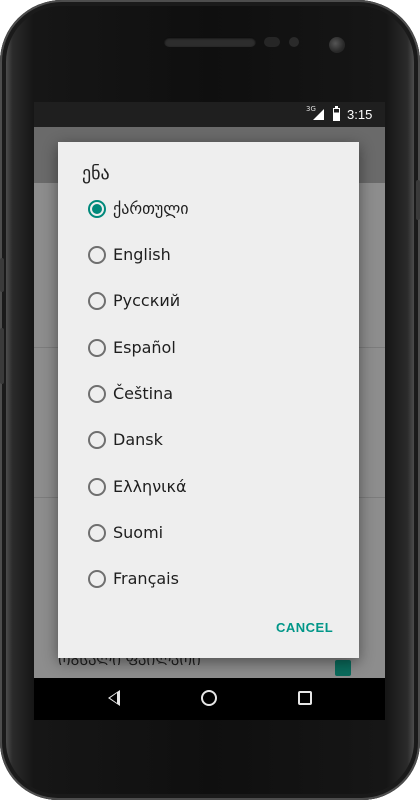  What do you see at coordinates (211, 349) in the screenshot?
I see `language-option: Español` at bounding box center [211, 349].